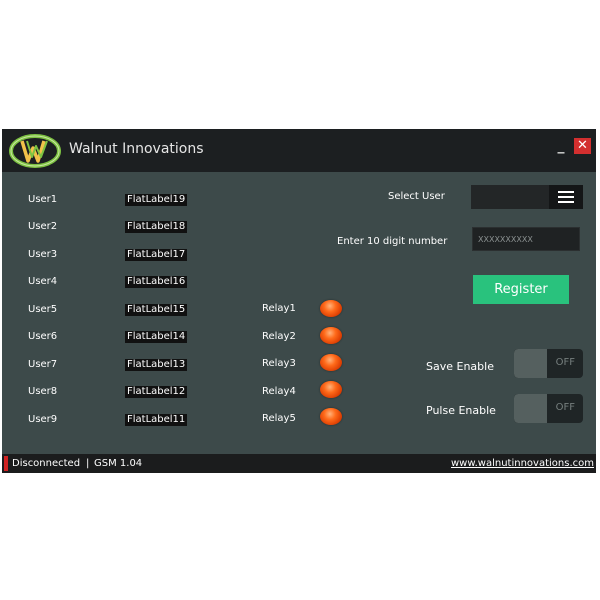 Image resolution: width=600 pixels, height=600 pixels. What do you see at coordinates (156, 310) in the screenshot?
I see `user-value-5: FlatLabel15` at bounding box center [156, 310].